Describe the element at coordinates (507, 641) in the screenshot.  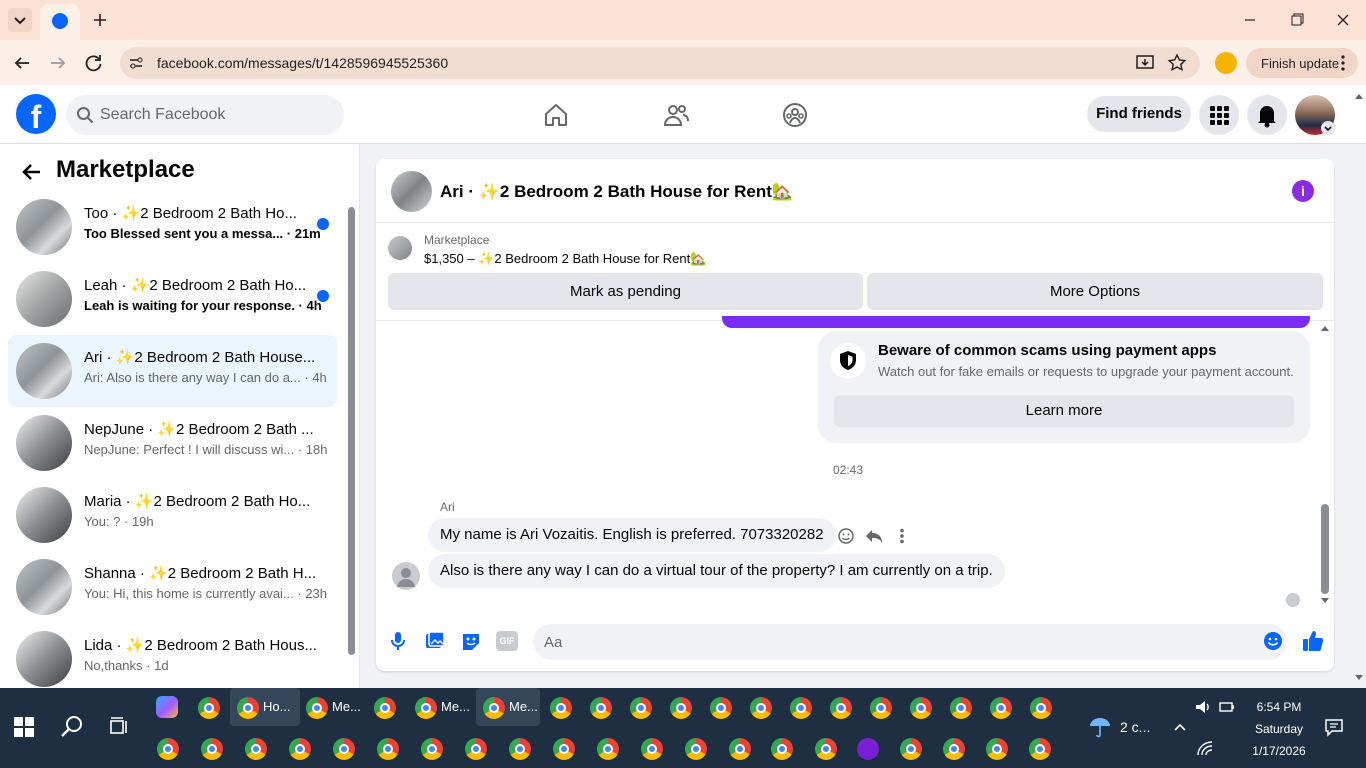
I see `gif-button: GIF` at that location.